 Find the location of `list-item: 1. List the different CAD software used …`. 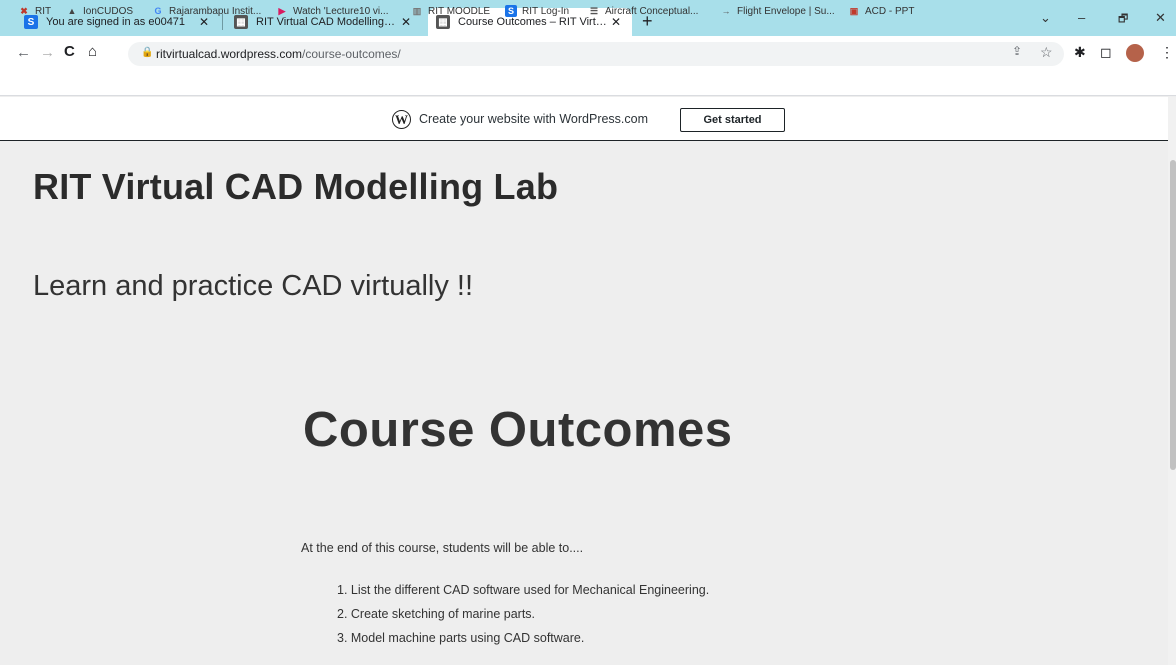

list-item: 1. List the different CAD software used … is located at coordinates (523, 590).